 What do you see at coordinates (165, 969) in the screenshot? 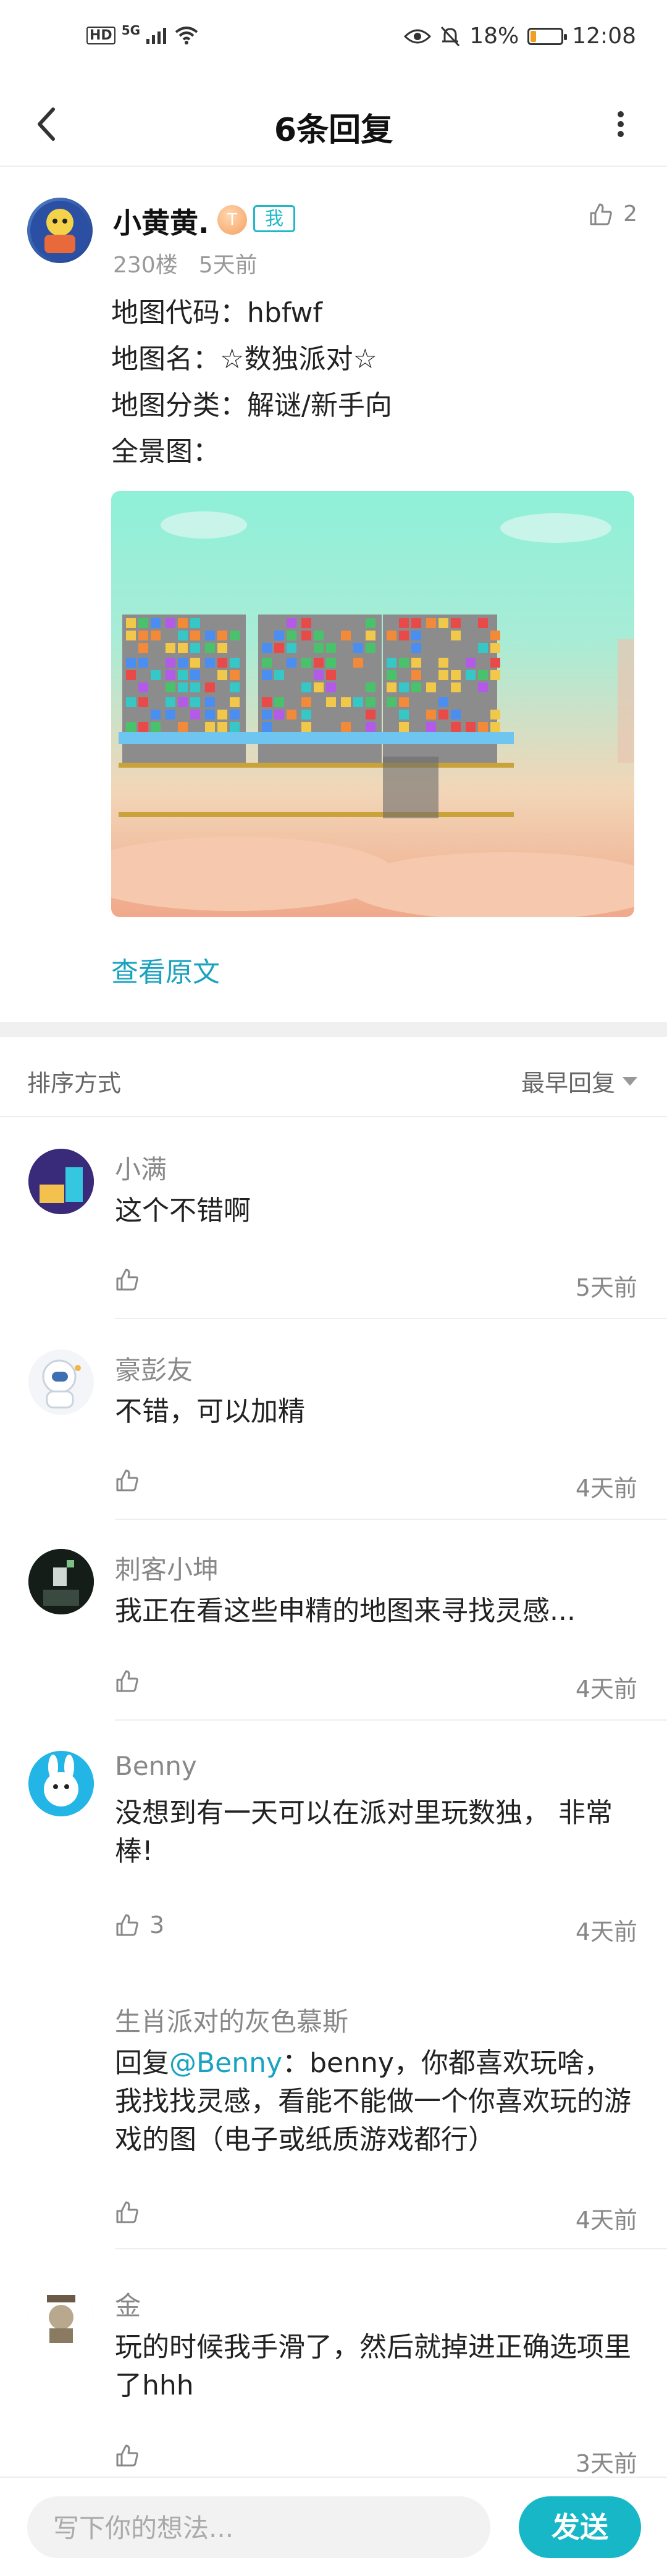
I see `view-original-link: 查看原文` at bounding box center [165, 969].